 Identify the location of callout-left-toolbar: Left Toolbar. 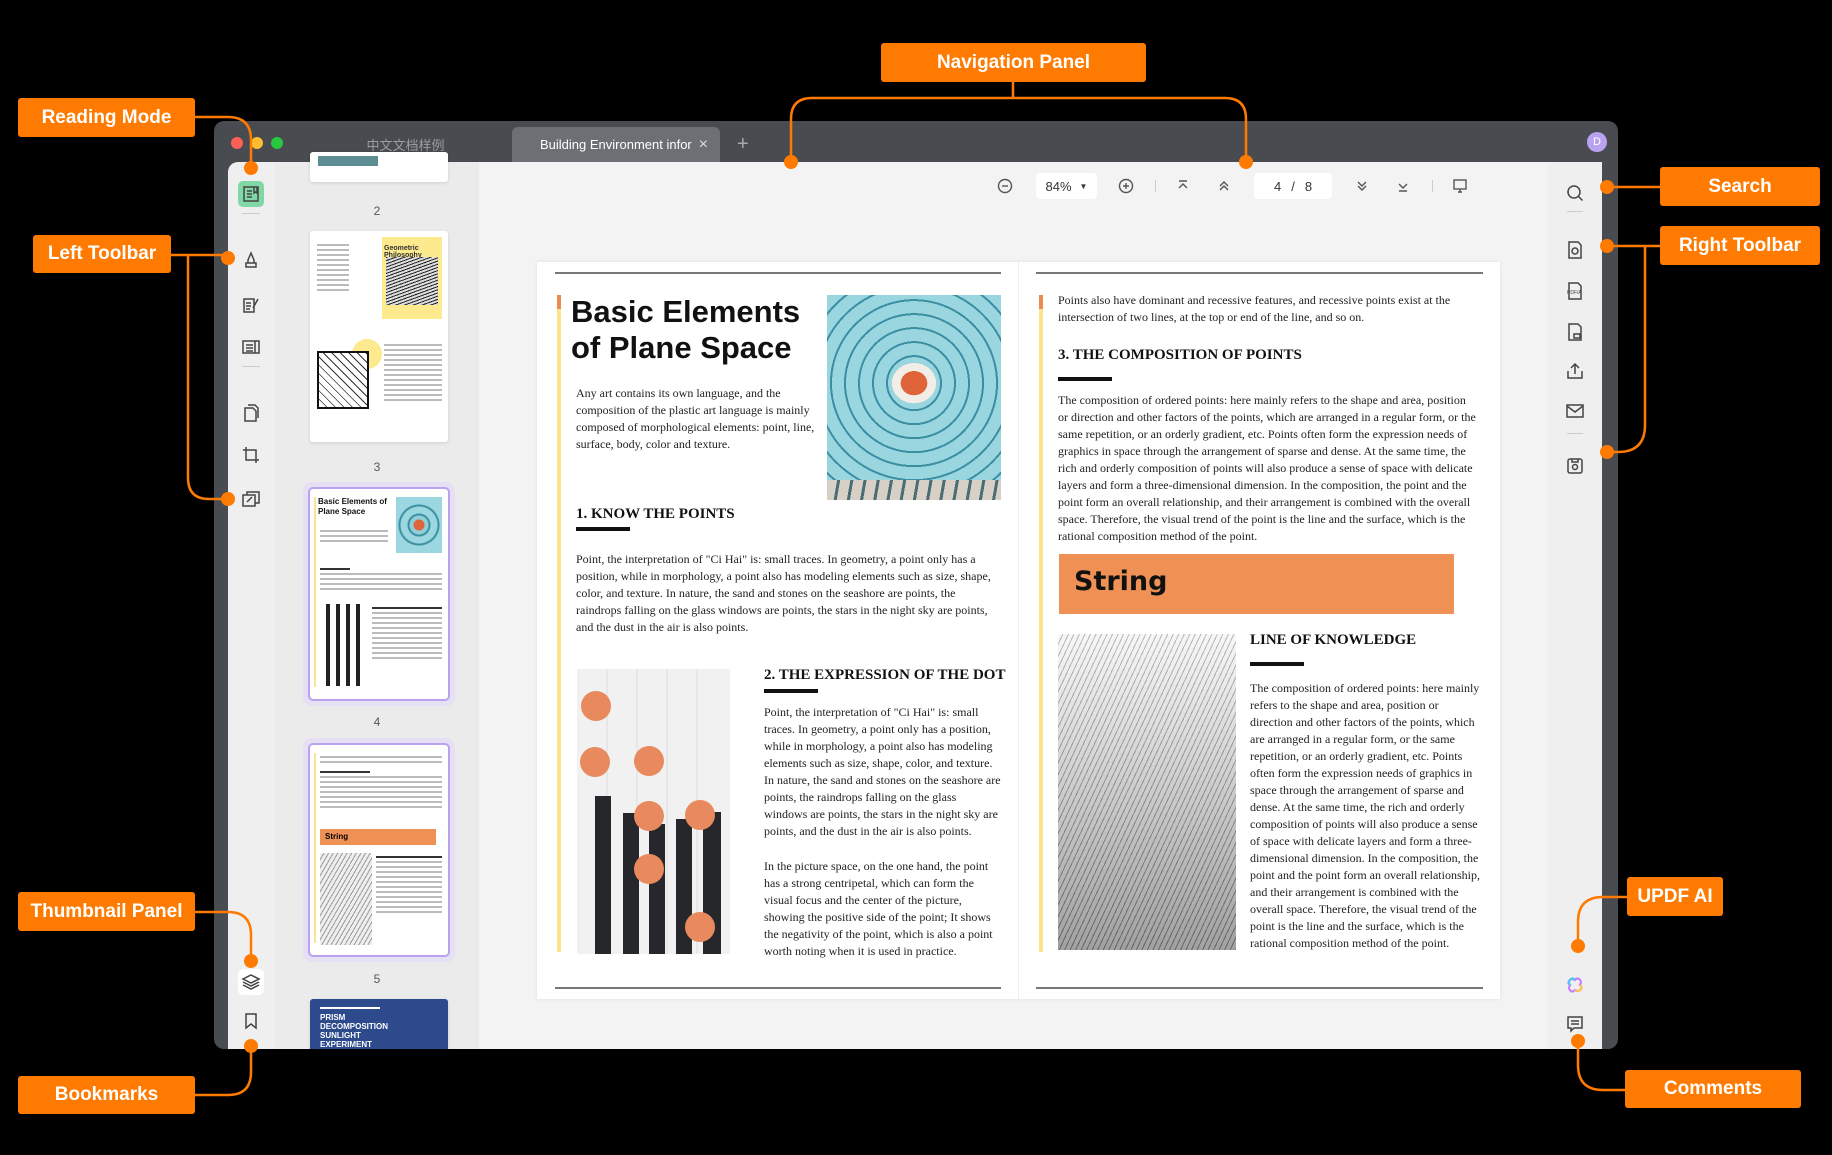
(102, 254).